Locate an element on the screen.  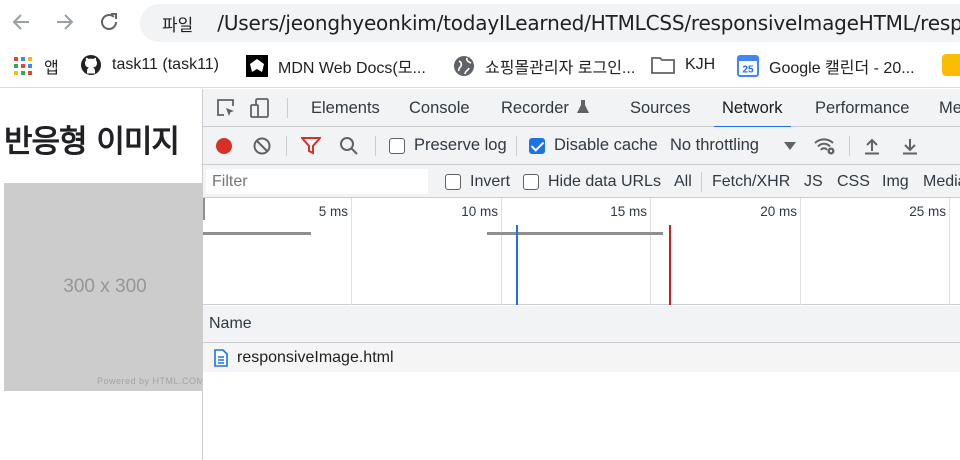
placeholder-size-text: 300 x 300 is located at coordinates (105, 286).